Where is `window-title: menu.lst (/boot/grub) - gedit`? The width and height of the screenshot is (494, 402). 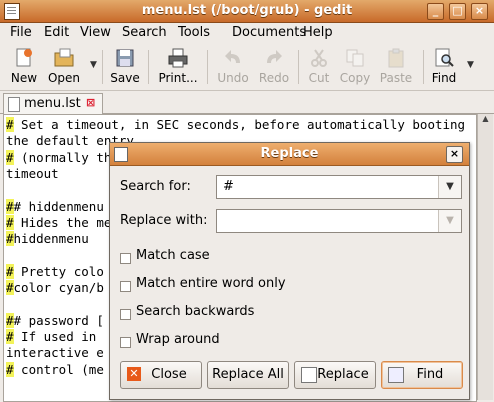
window-title: menu.lst (/boot/grub) - gedit is located at coordinates (247, 10).